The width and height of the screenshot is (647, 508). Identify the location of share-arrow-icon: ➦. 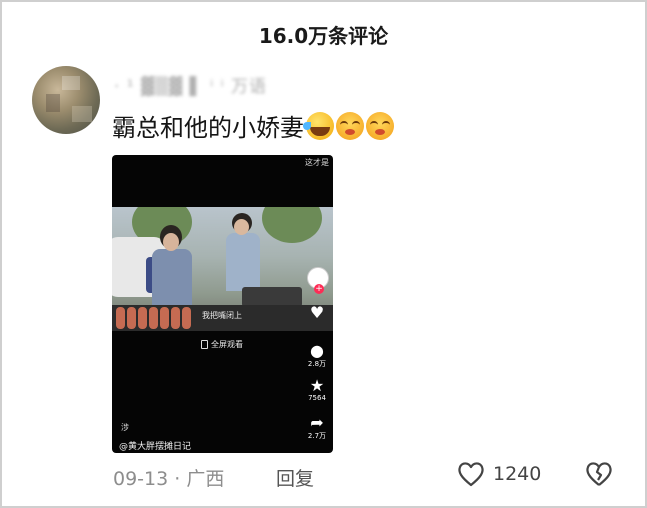
(317, 422).